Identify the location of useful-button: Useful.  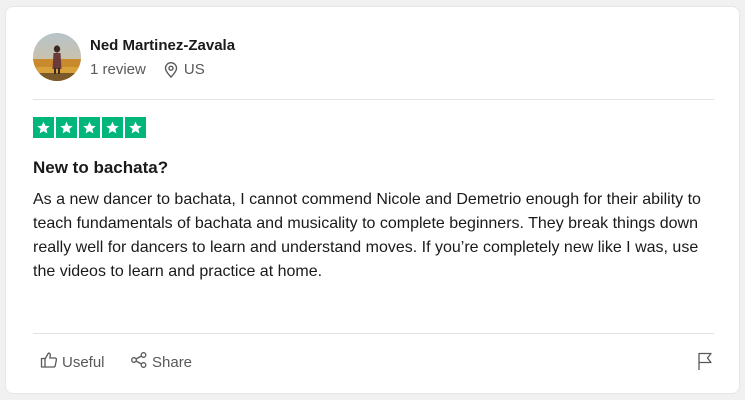
(72, 362).